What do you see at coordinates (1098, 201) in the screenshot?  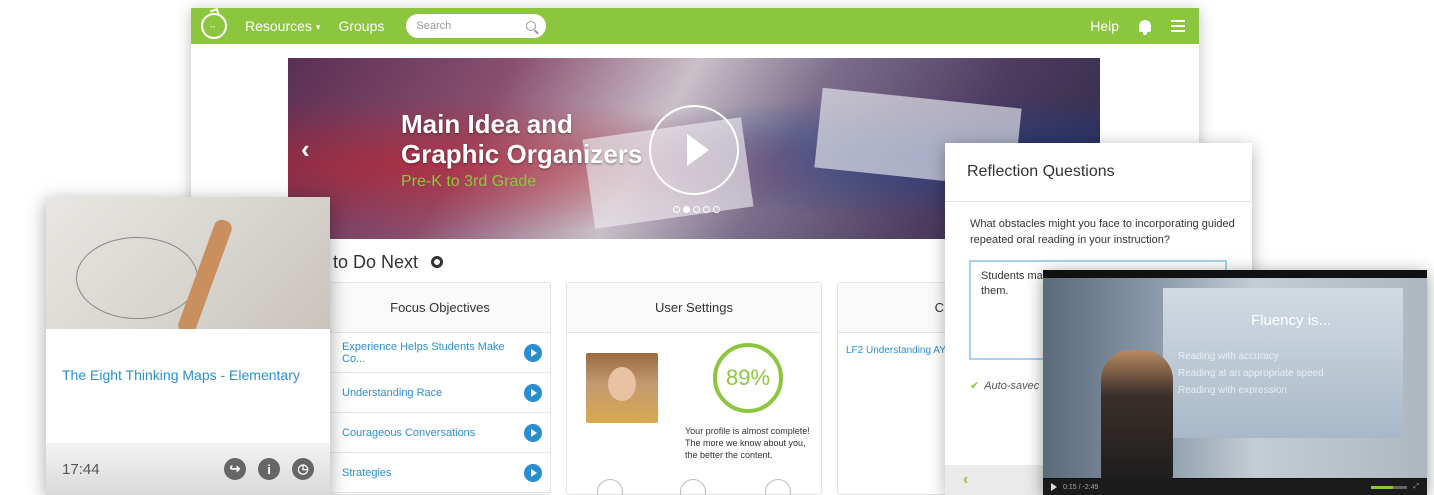 I see `divider` at bounding box center [1098, 201].